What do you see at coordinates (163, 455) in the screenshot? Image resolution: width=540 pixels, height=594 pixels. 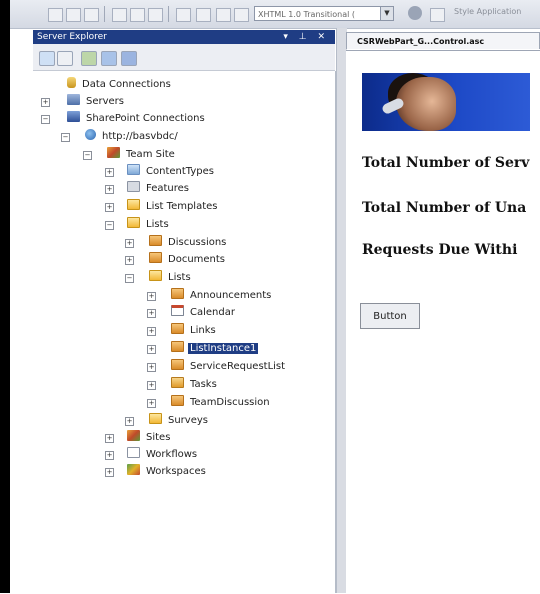 I see `tree-node-workflows: Workflows` at bounding box center [163, 455].